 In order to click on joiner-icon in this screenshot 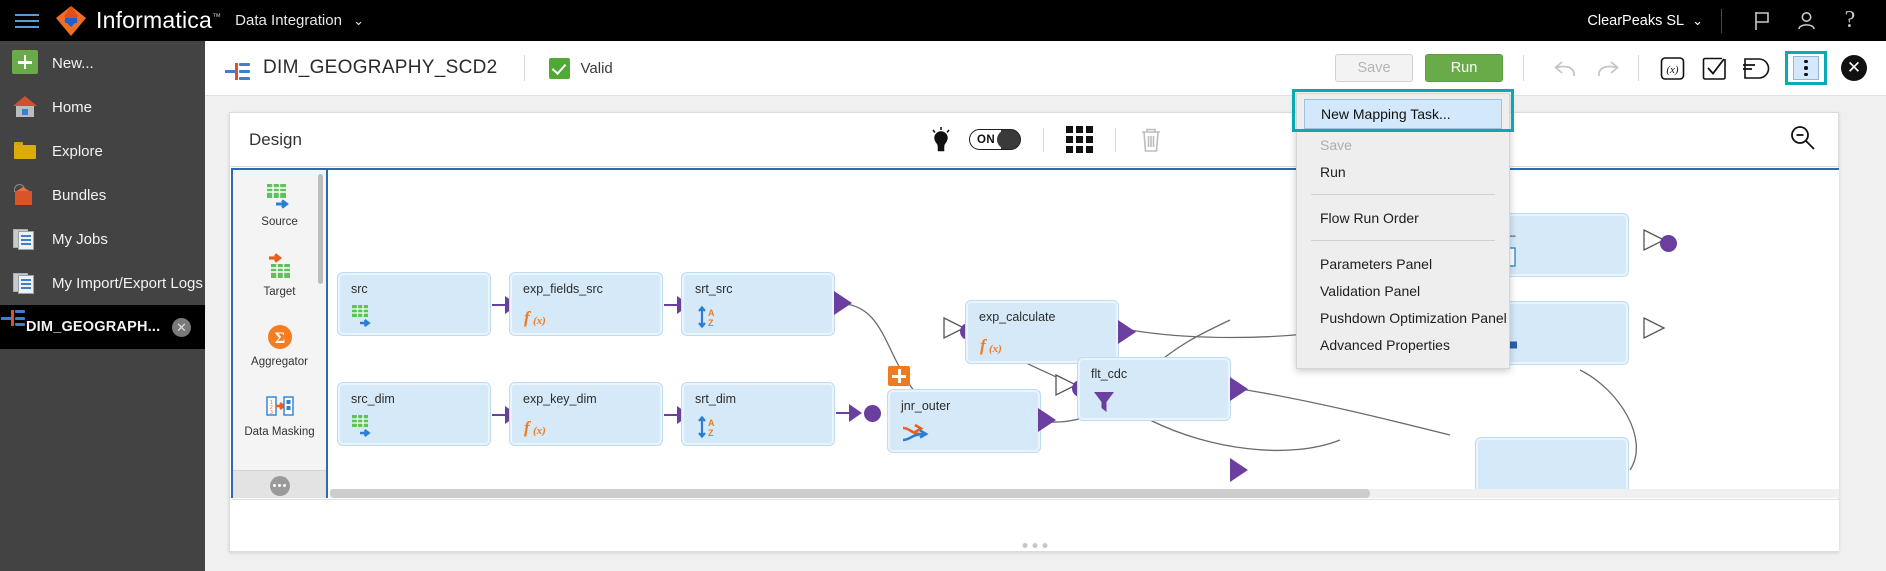, I will do `click(915, 434)`.